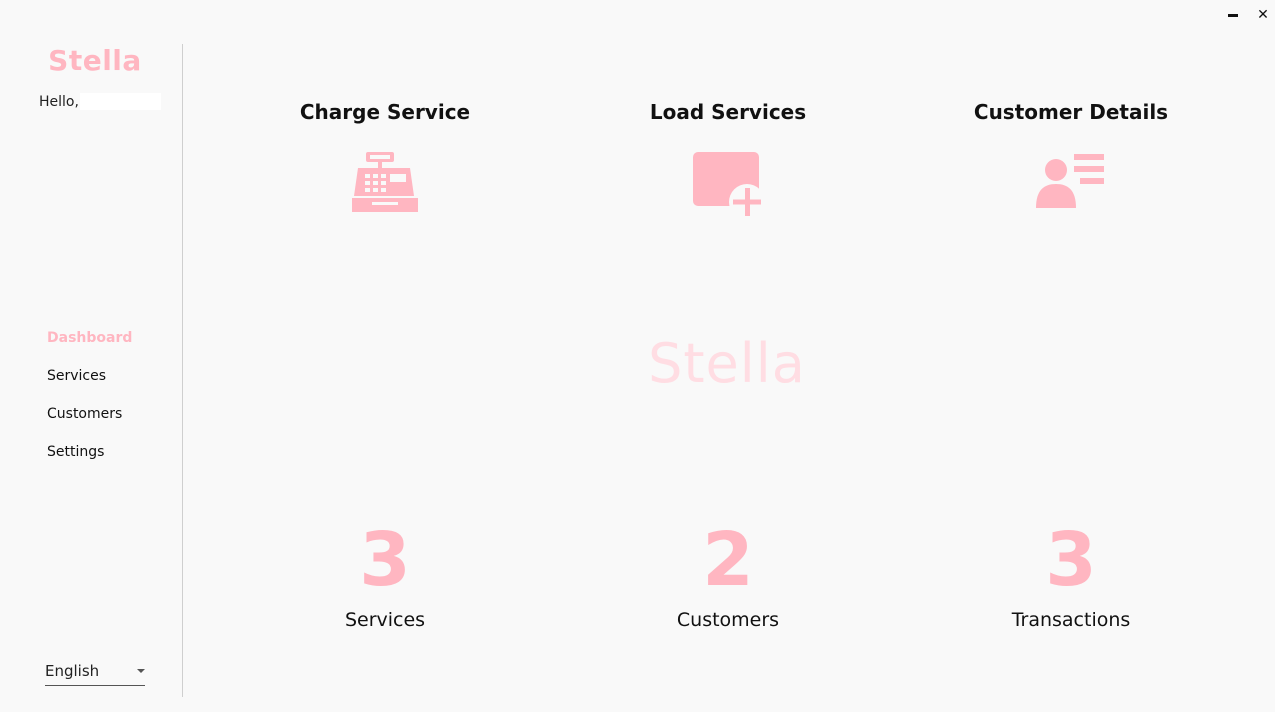 The image size is (1275, 712). I want to click on sidebar-nav: Dashboard Services Customers Settings, so click(89, 406).